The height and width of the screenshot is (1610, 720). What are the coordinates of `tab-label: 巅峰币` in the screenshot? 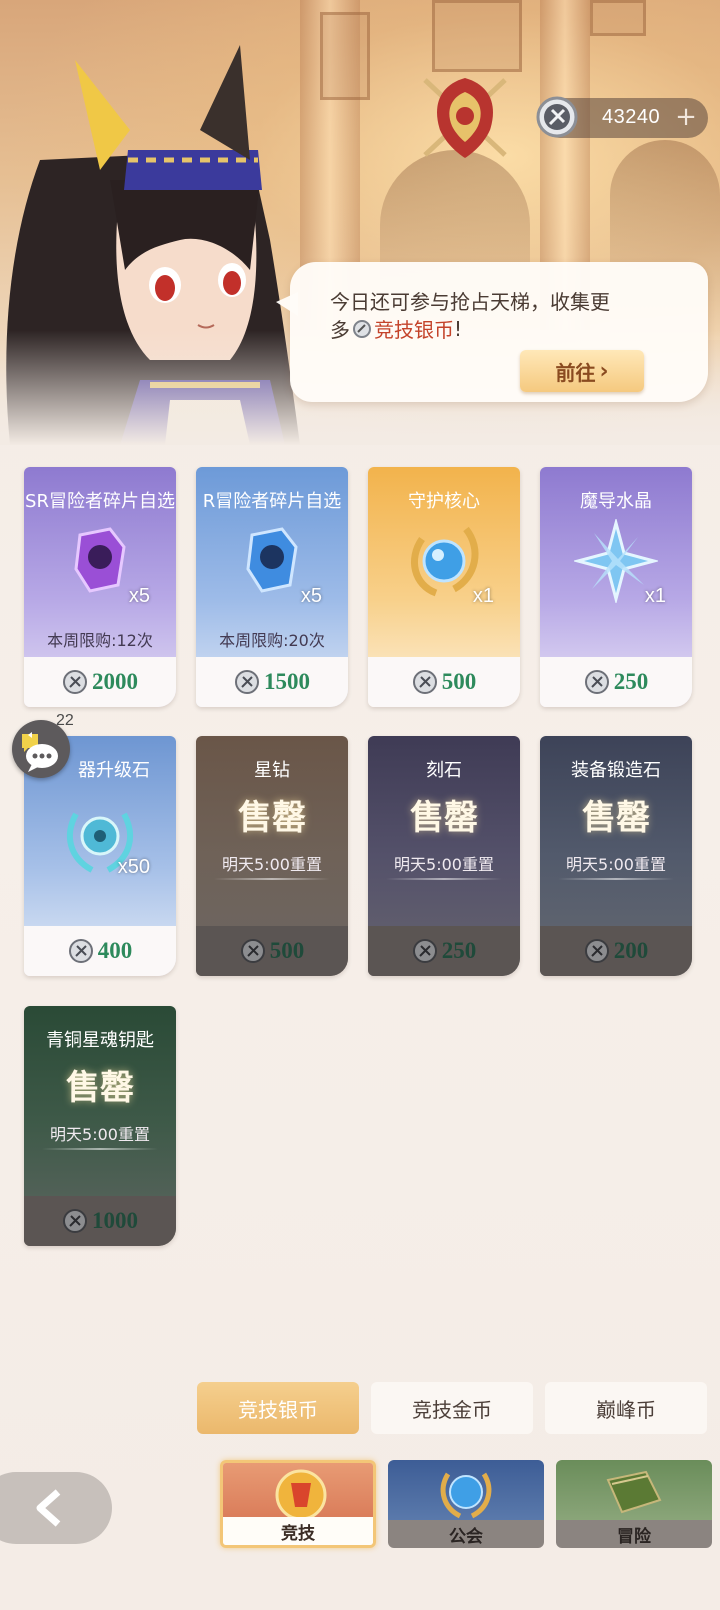 It's located at (626, 1409).